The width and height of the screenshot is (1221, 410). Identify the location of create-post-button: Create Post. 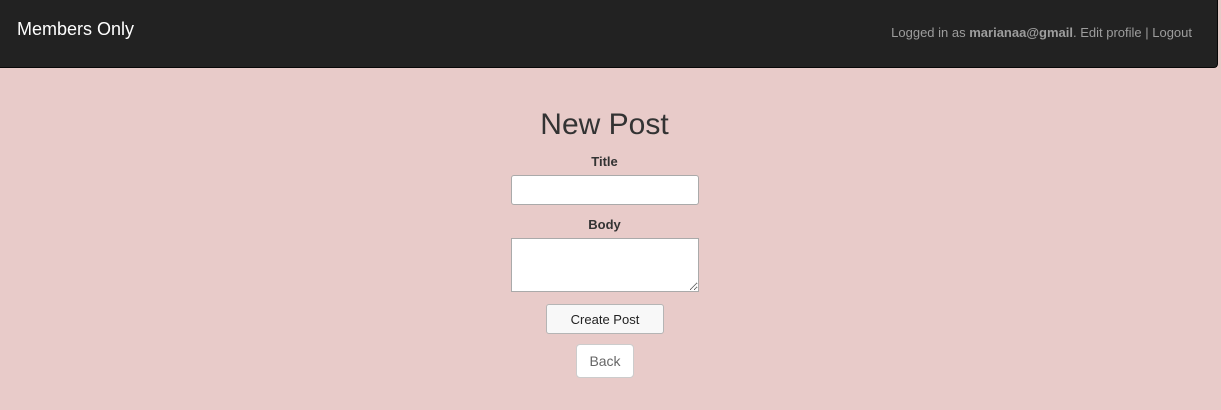
(605, 319).